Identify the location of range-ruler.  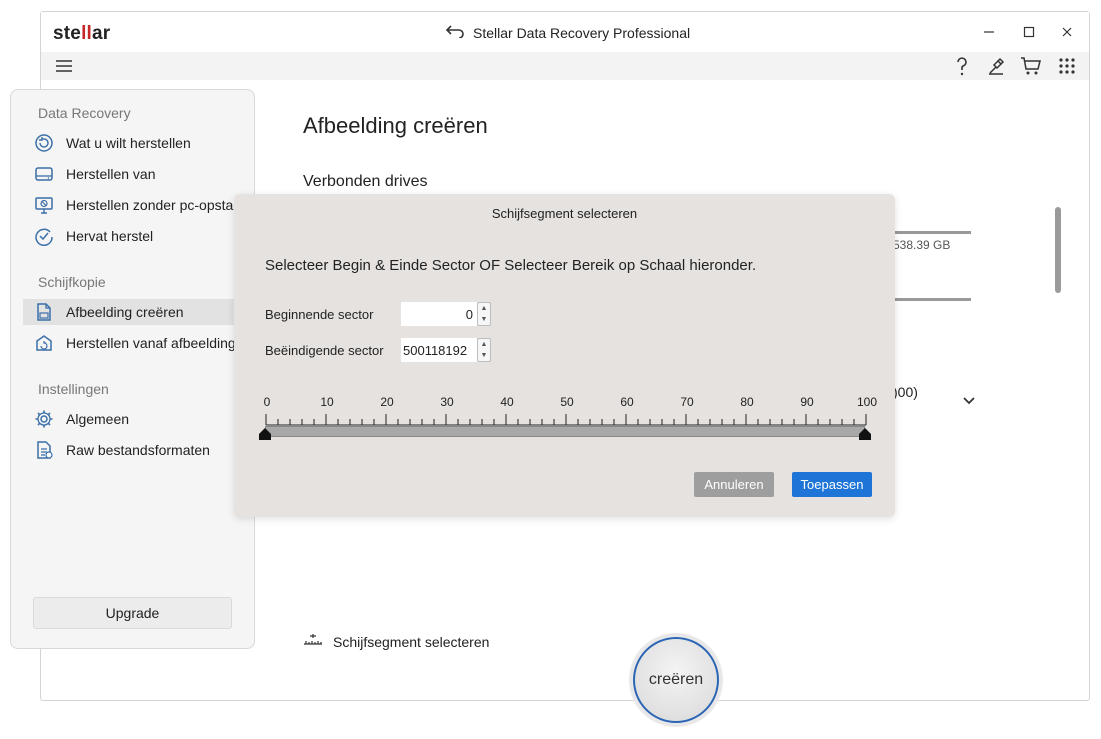
(566, 420).